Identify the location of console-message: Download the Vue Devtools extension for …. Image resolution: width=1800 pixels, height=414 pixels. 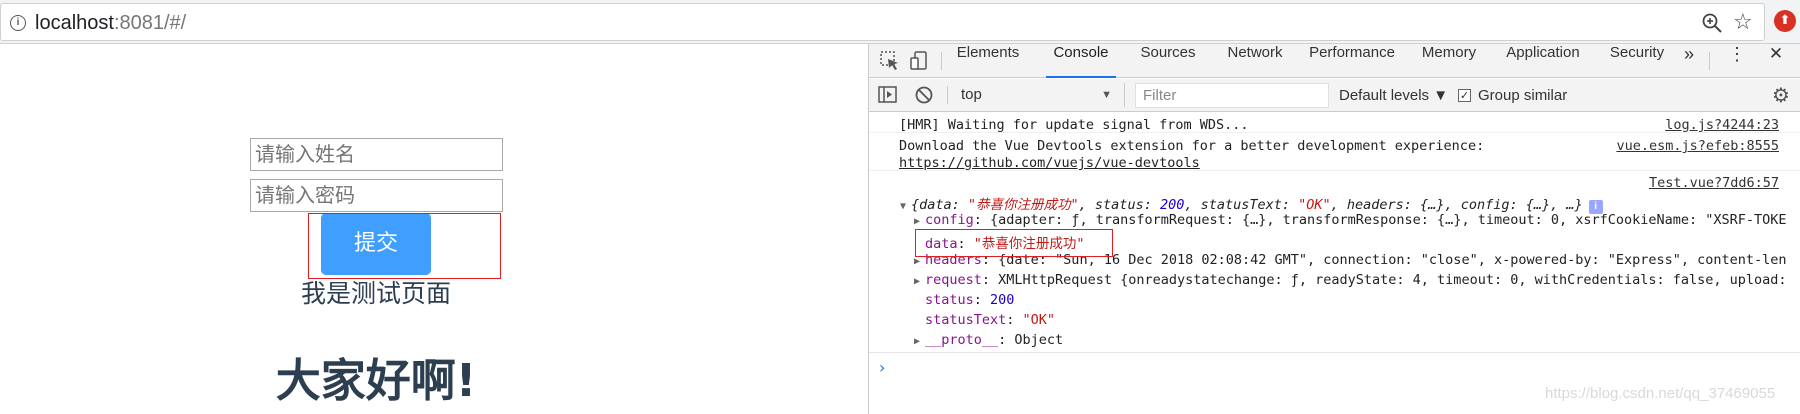
(1334, 152).